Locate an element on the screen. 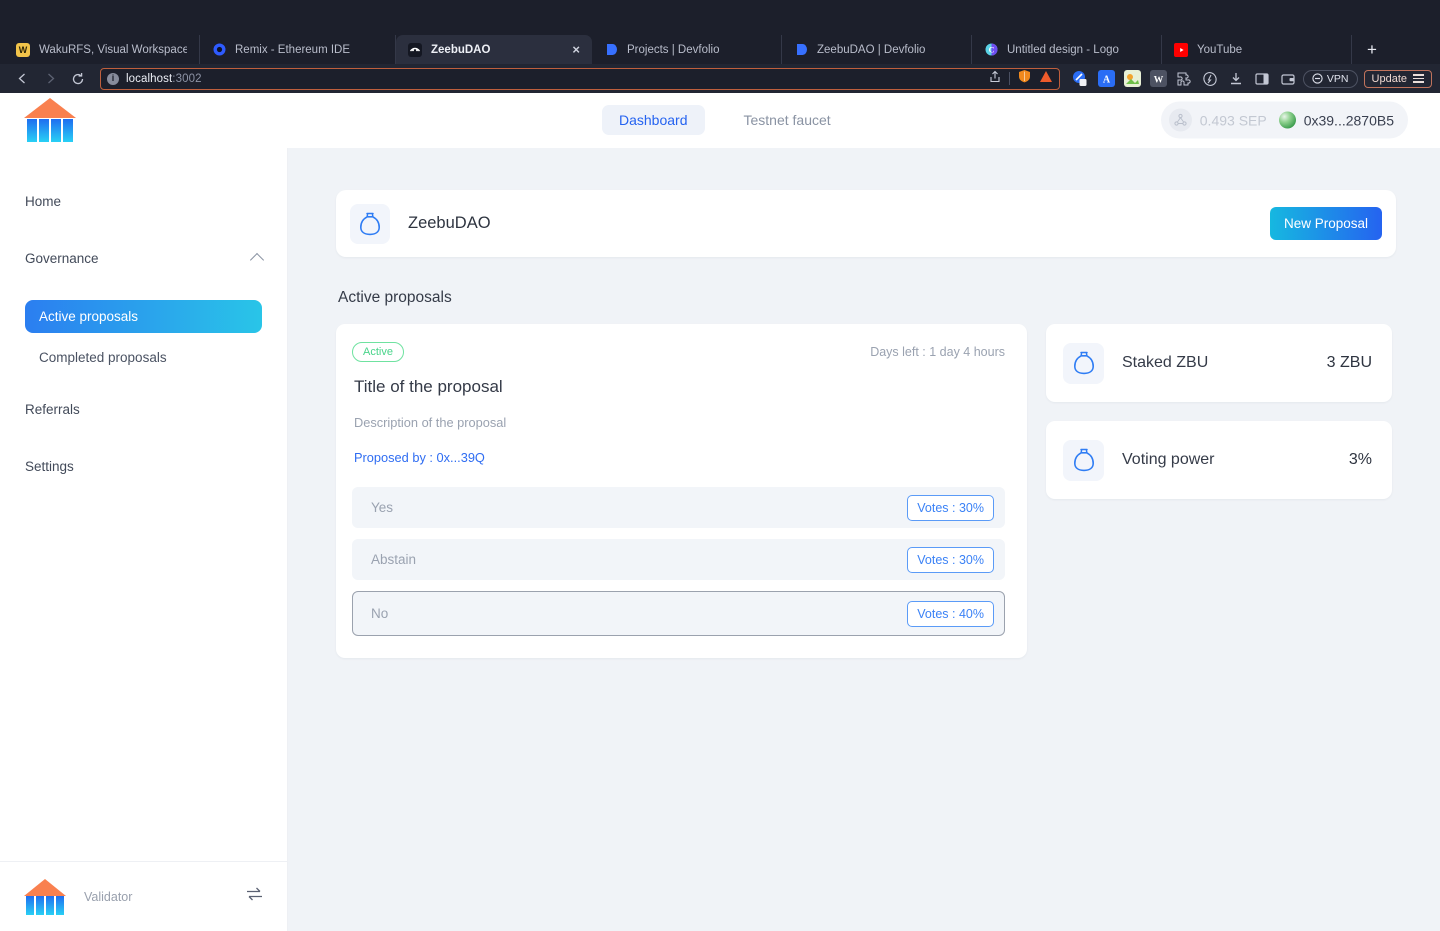  new-proposal-button: New Proposal is located at coordinates (1325, 223).